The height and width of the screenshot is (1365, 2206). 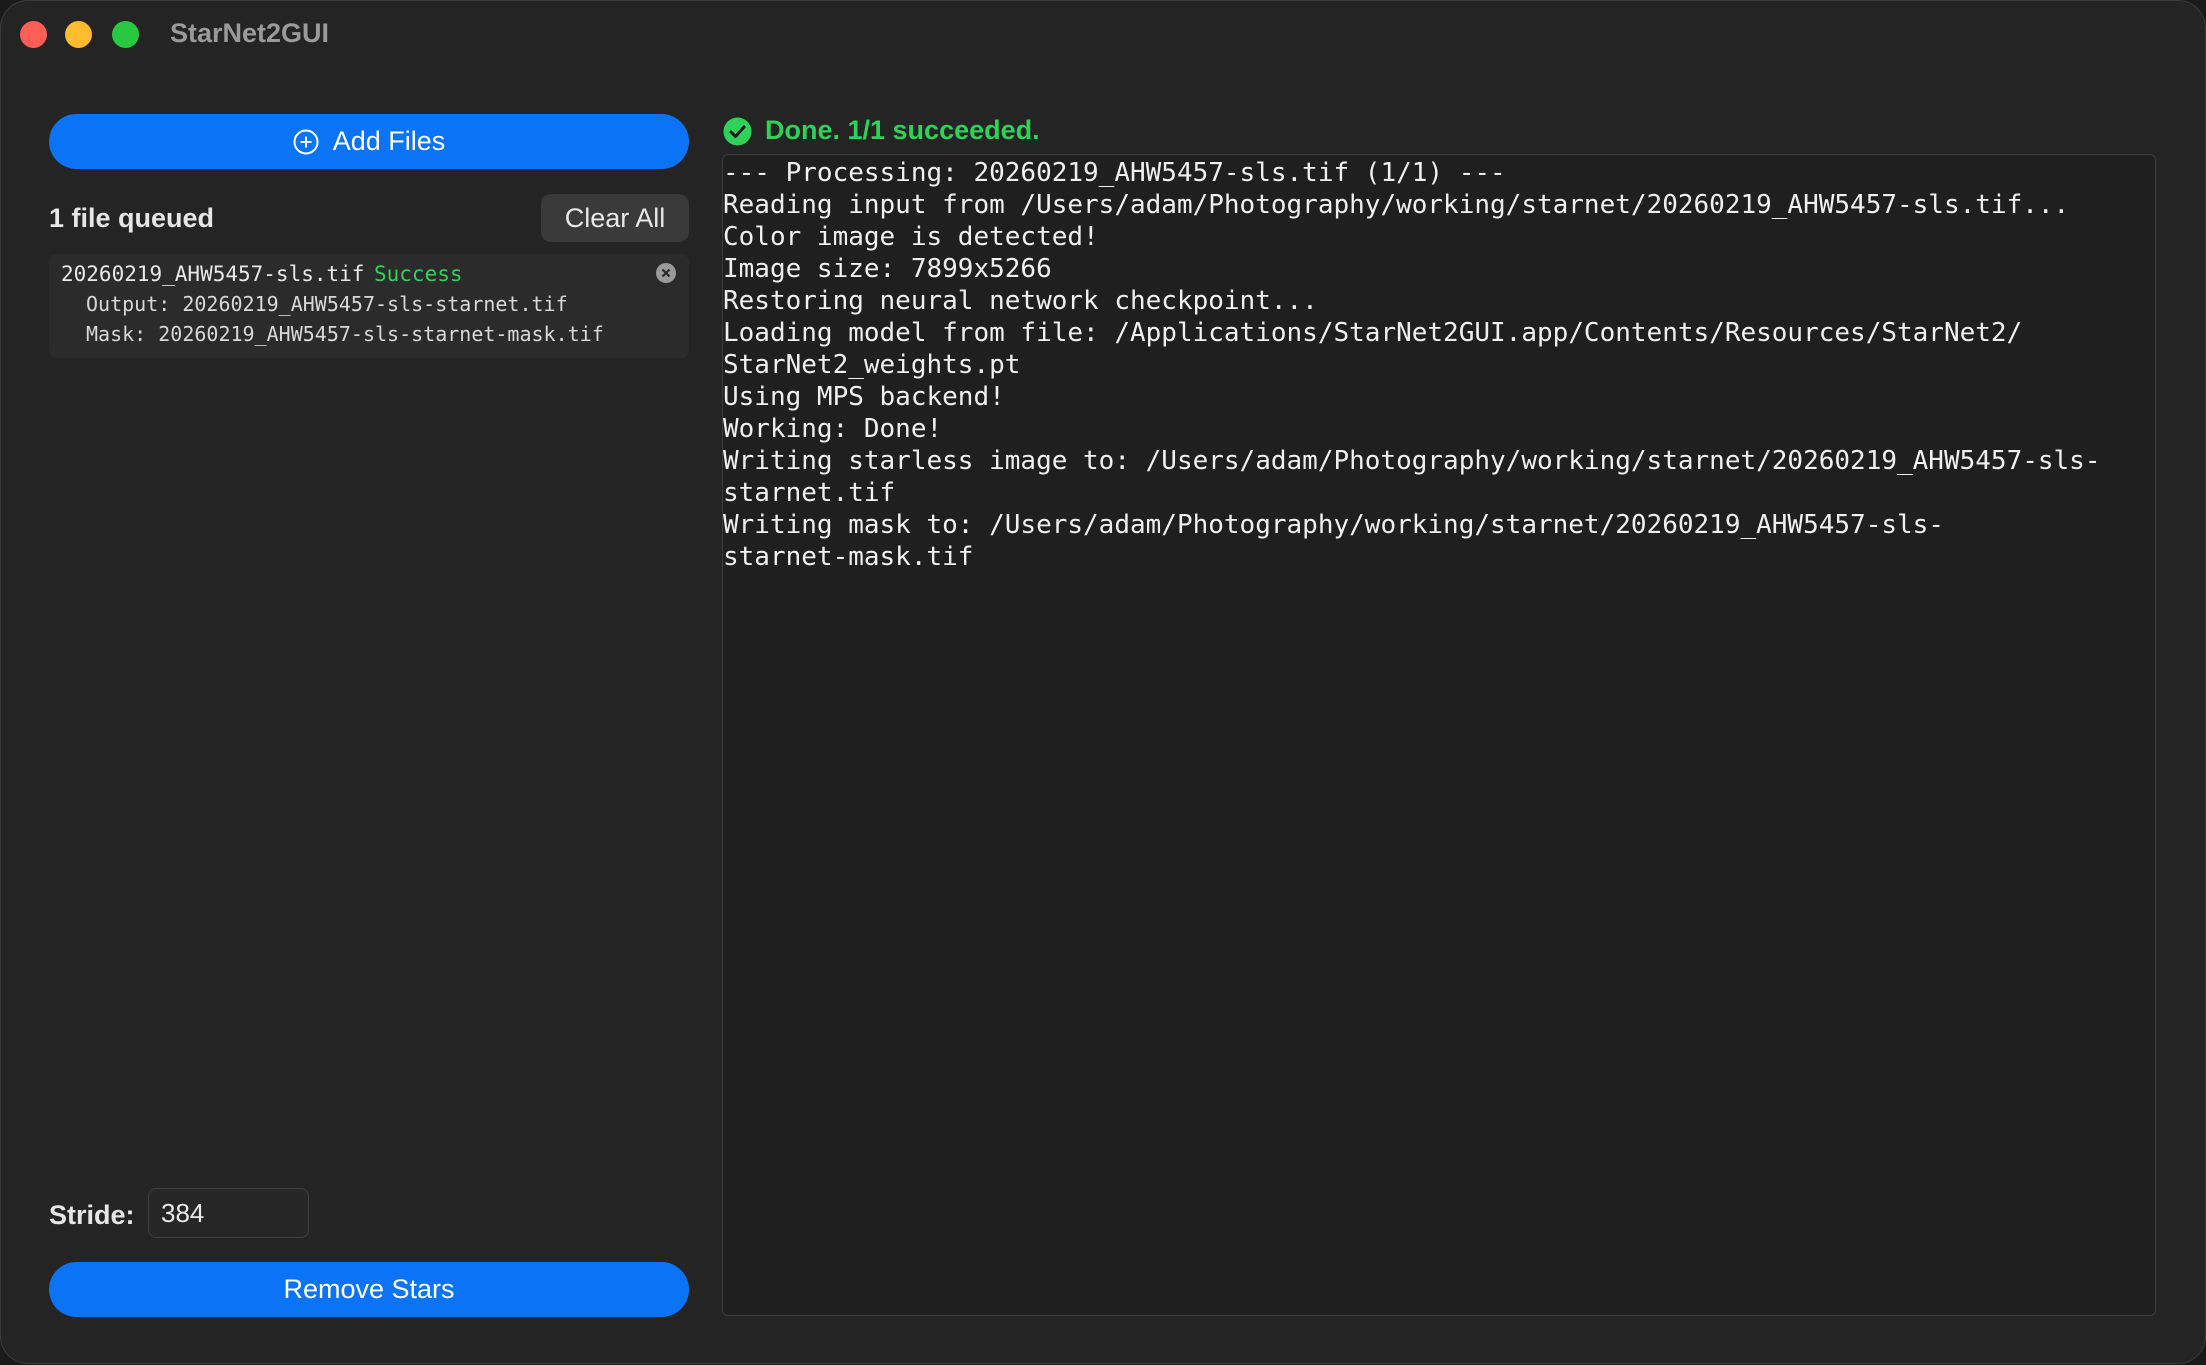 I want to click on file-output-path: Output: 20260219_AHW5457-sls-starnet.tif, so click(x=327, y=304).